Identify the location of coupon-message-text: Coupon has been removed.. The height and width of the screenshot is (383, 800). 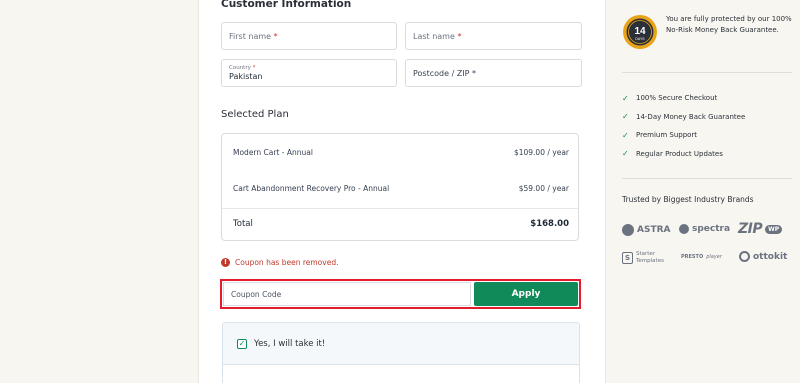
(287, 262).